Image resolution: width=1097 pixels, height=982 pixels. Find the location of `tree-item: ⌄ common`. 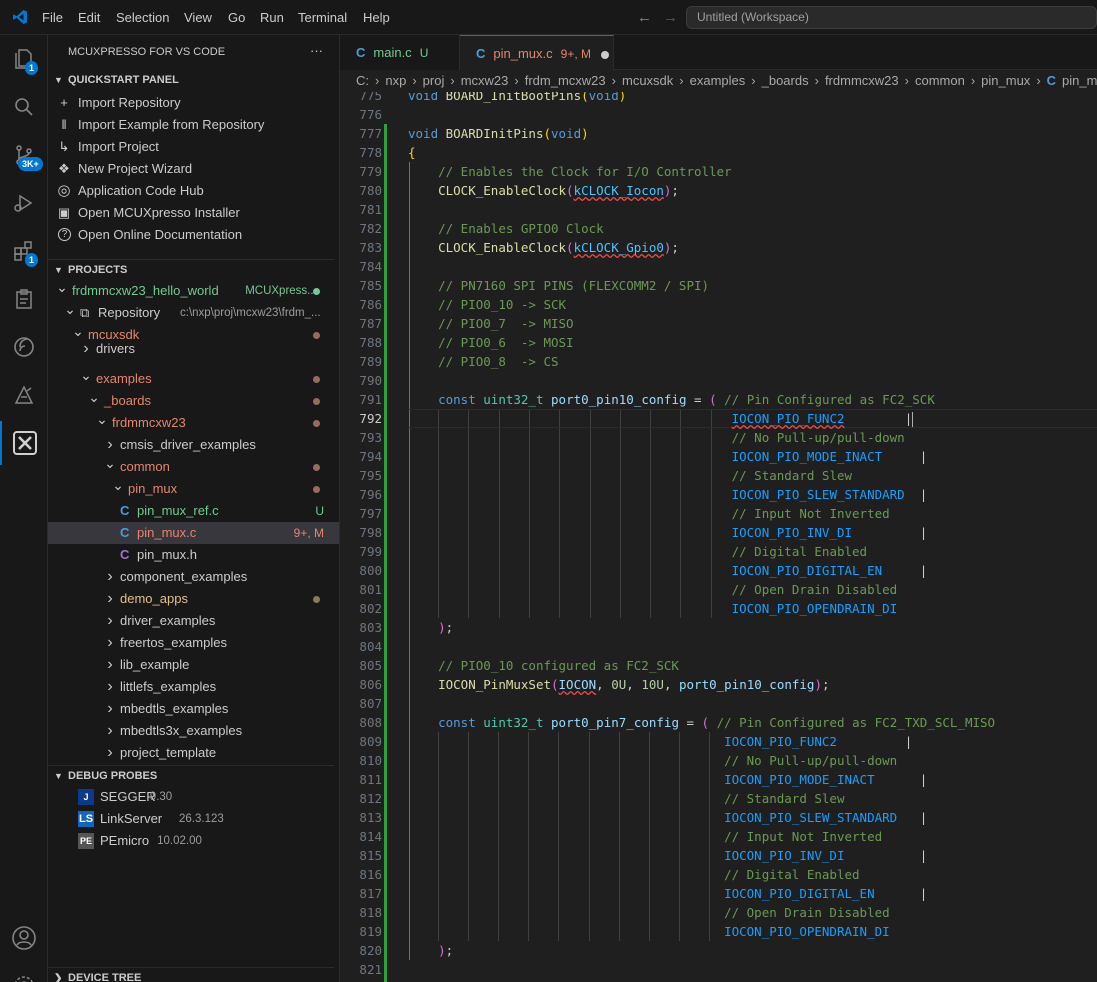

tree-item: ⌄ common is located at coordinates (193, 466).